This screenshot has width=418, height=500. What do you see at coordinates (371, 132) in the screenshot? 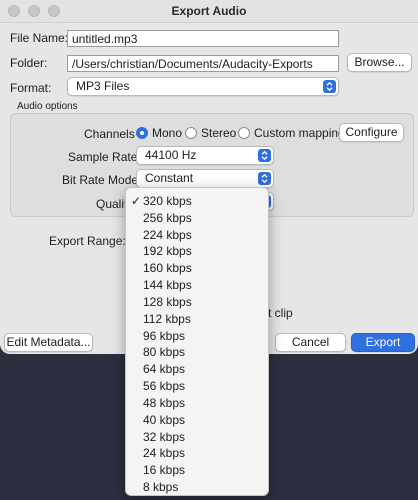
I see `configure-button: Configure` at bounding box center [371, 132].